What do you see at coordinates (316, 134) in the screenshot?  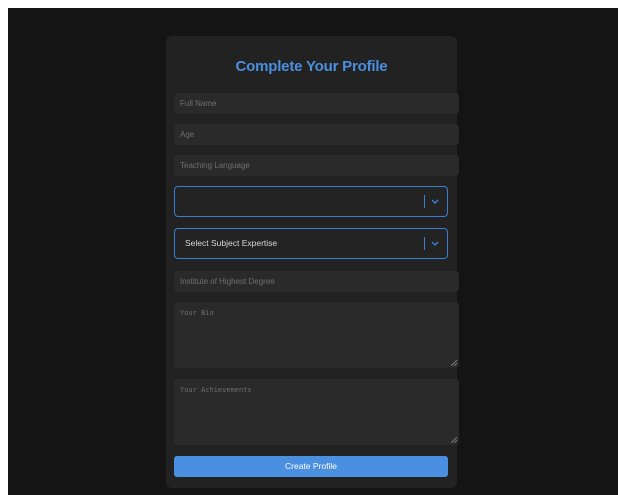 I see `age-input: Age` at bounding box center [316, 134].